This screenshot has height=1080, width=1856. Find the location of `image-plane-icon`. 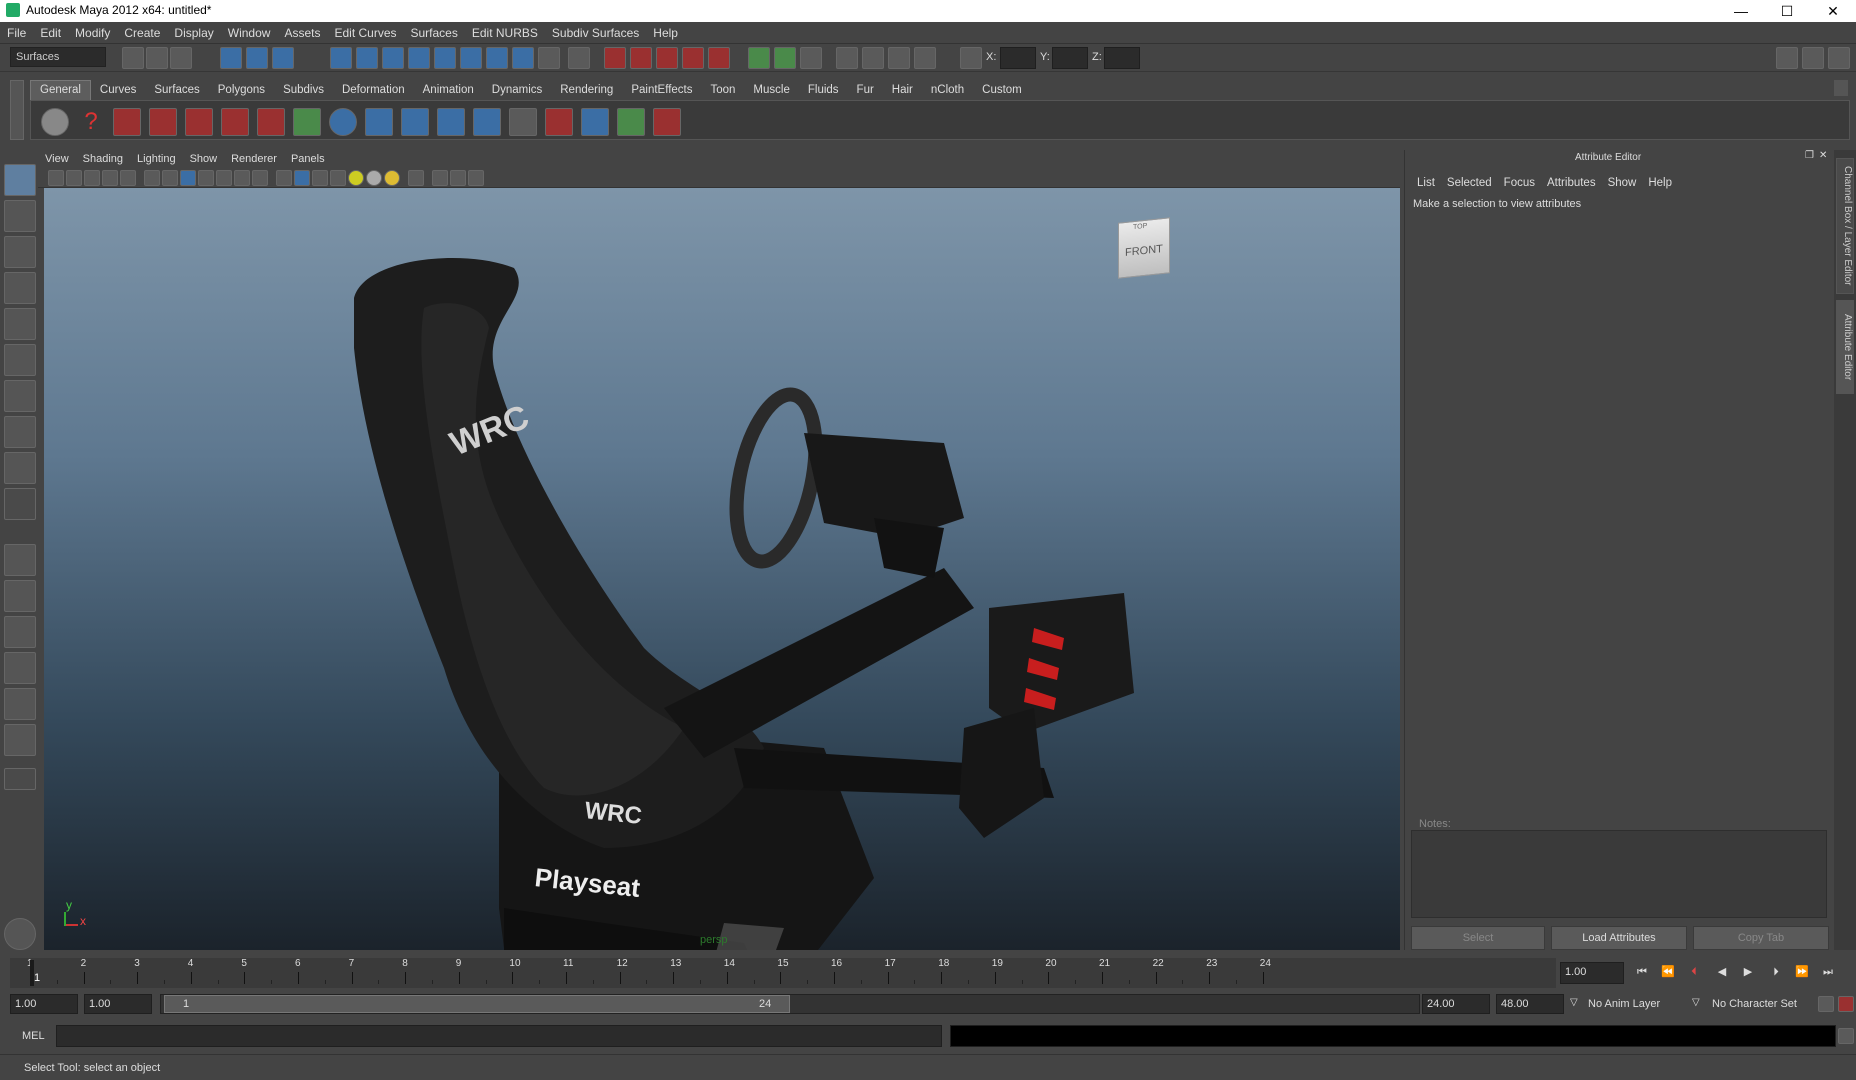

image-plane-icon is located at coordinates (110, 178).